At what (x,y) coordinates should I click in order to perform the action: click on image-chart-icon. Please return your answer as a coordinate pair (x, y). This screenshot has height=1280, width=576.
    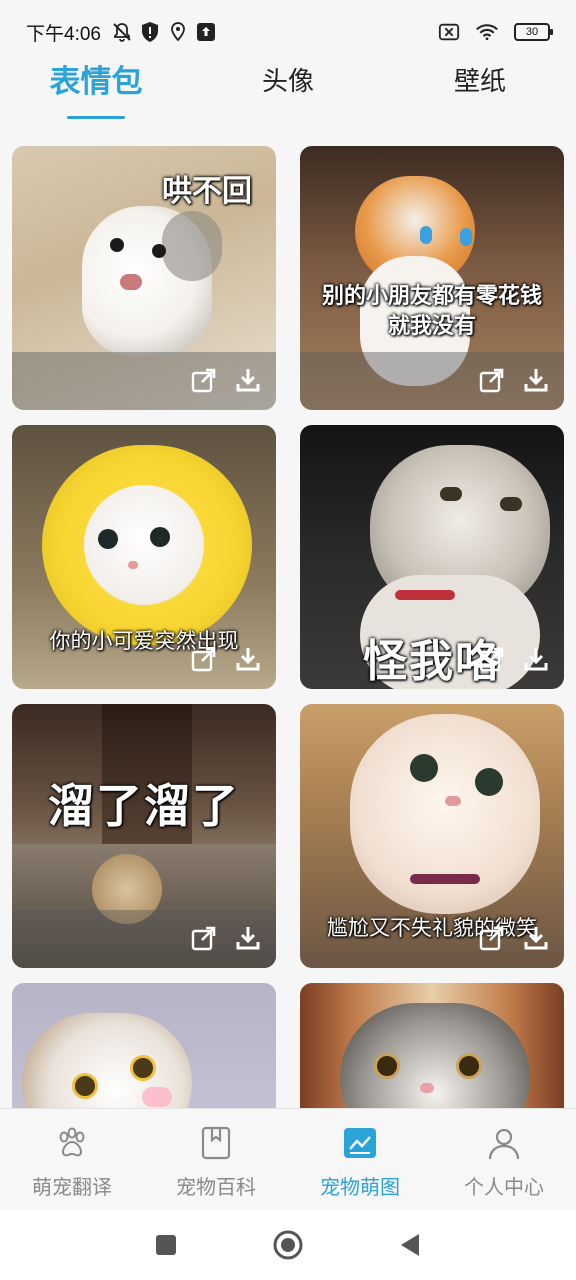
    Looking at the image, I should click on (360, 1143).